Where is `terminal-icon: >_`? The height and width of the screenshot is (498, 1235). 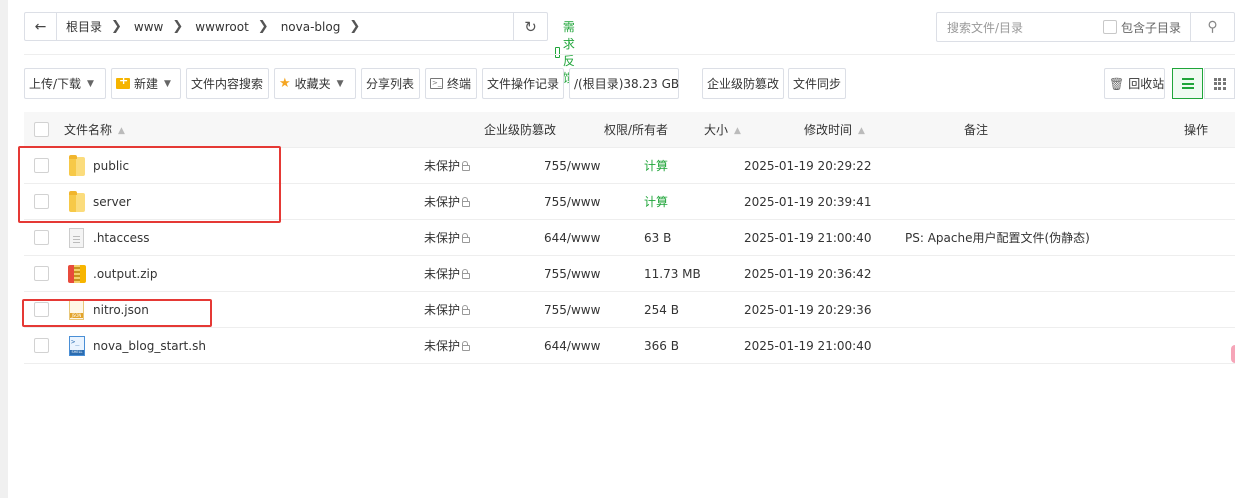
terminal-icon: >_ is located at coordinates (436, 83).